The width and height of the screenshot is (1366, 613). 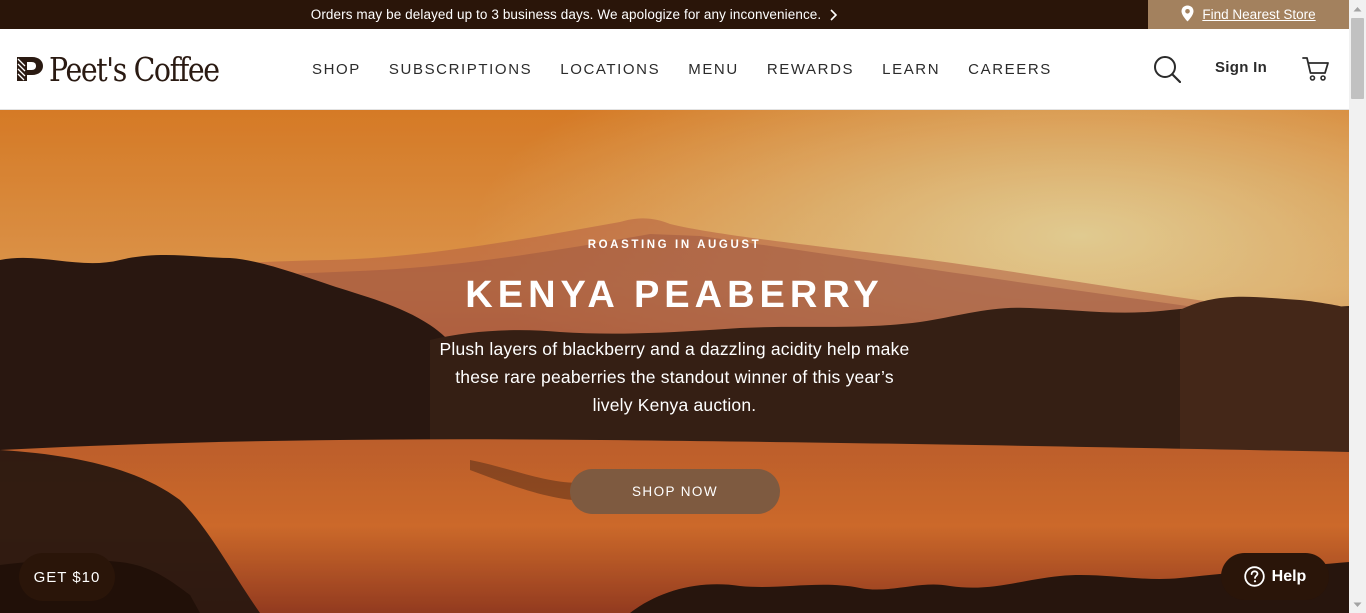 What do you see at coordinates (675, 491) in the screenshot?
I see `shop-now-button: SHOP NOW` at bounding box center [675, 491].